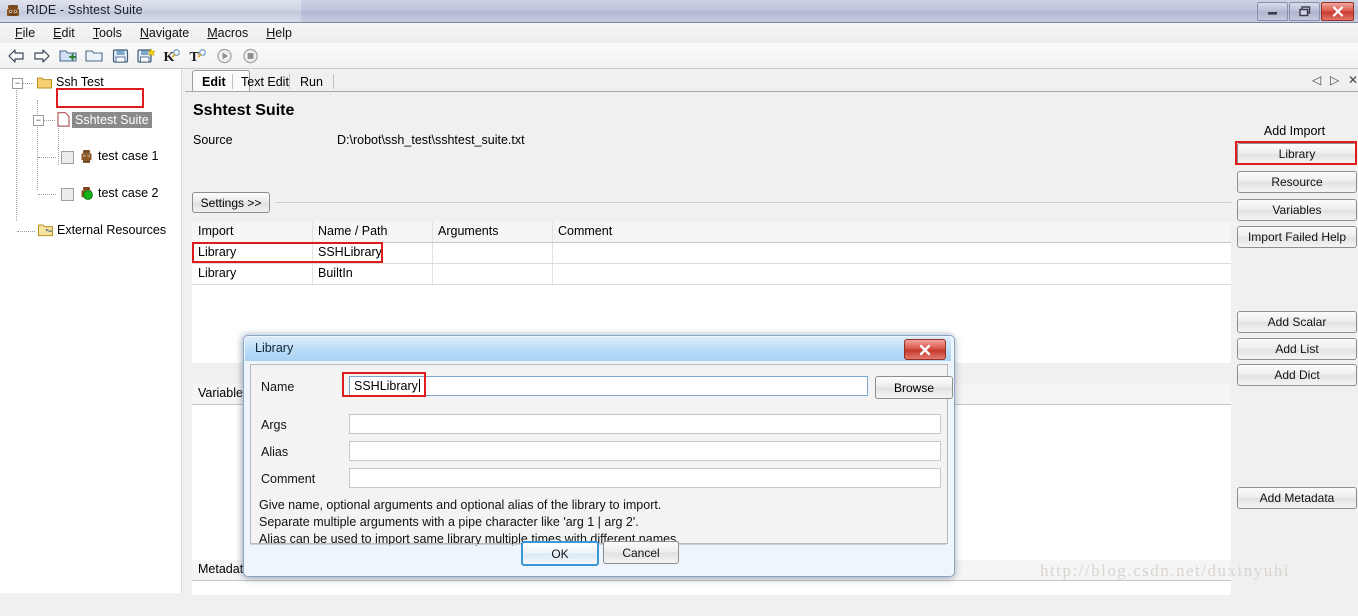  I want to click on add-import-title: Add Import, so click(1294, 131).